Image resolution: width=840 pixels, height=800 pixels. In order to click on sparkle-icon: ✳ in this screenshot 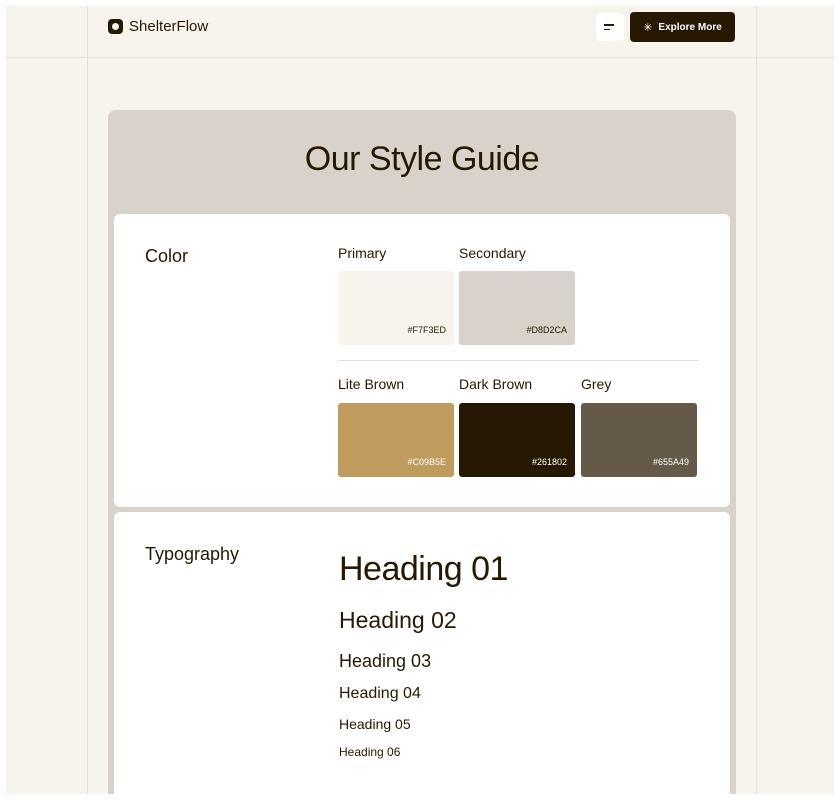, I will do `click(648, 27)`.